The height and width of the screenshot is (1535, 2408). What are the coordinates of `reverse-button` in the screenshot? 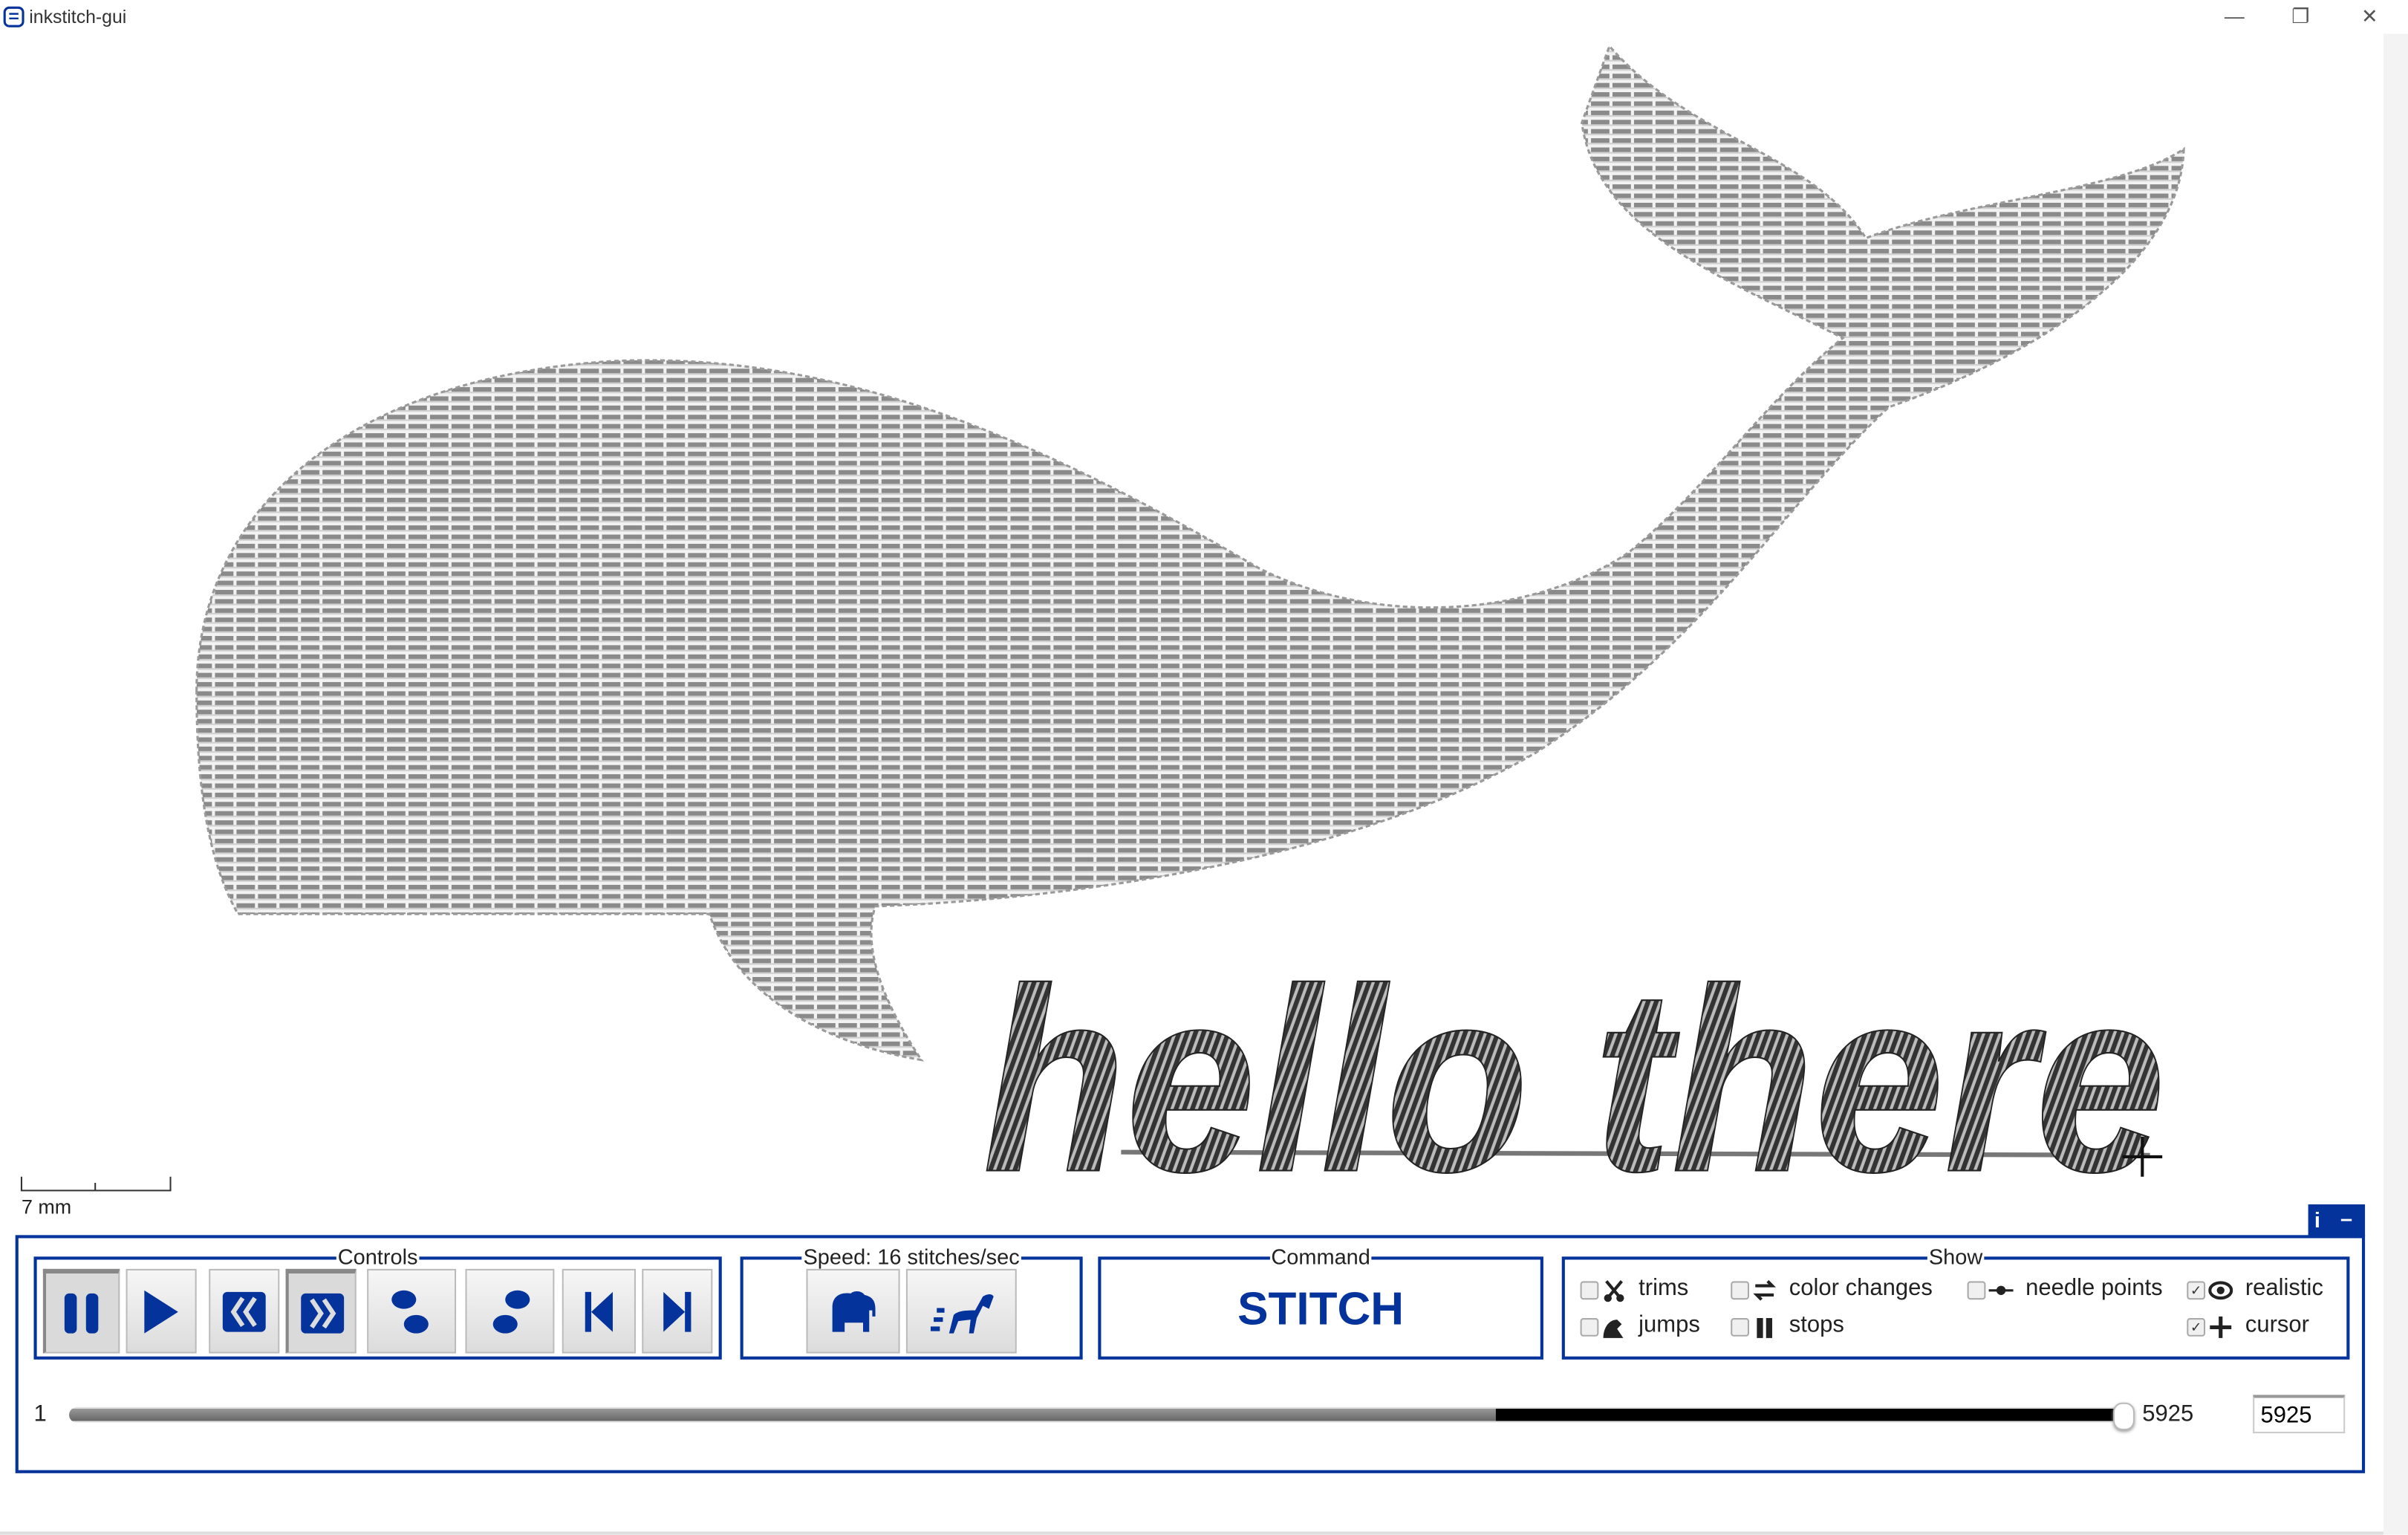 It's located at (245, 1311).